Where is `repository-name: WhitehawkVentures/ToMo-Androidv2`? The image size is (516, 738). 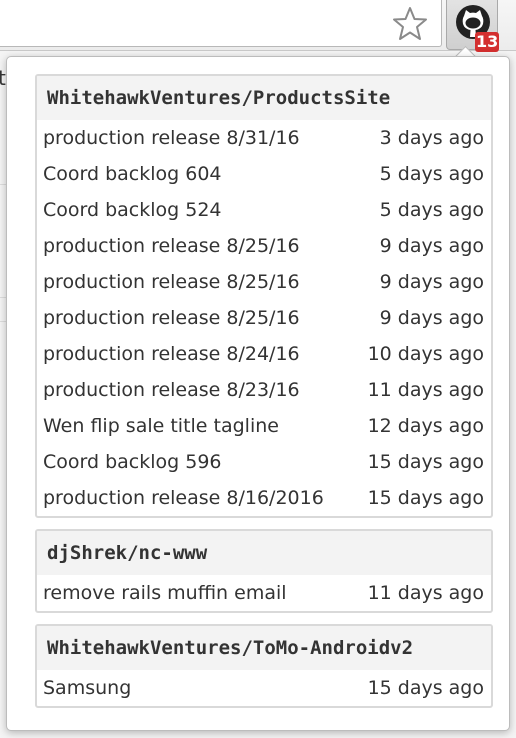 repository-name: WhitehawkVentures/ToMo-Androidv2 is located at coordinates (264, 648).